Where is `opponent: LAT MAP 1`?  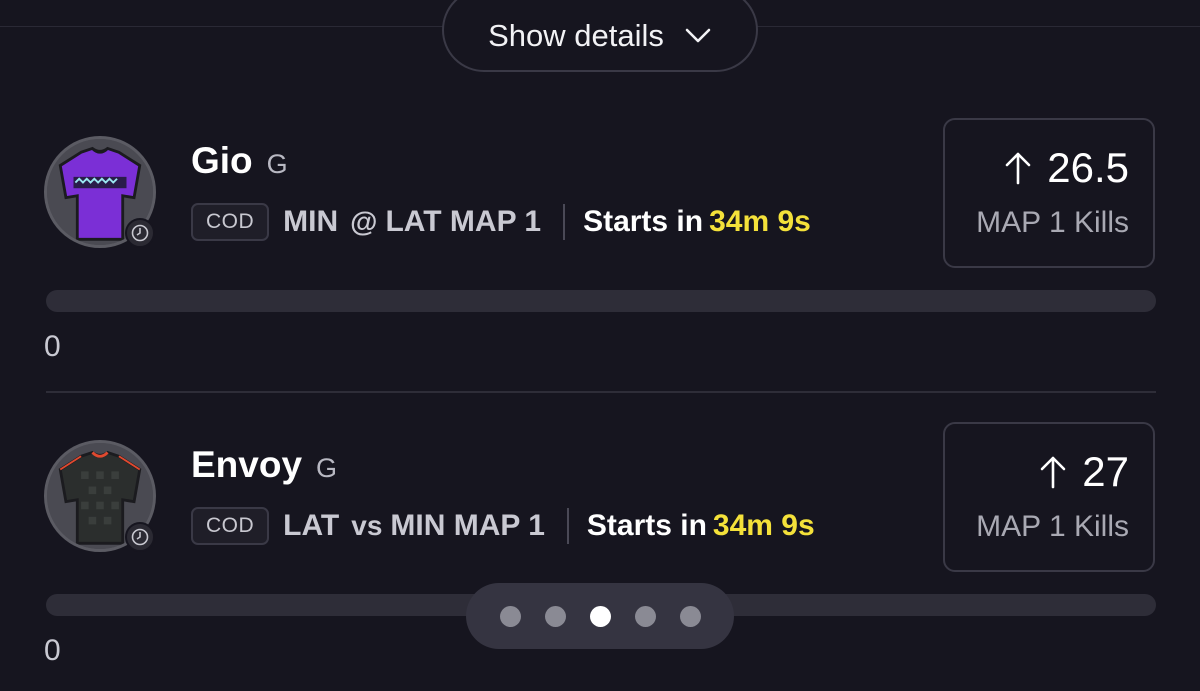 opponent: LAT MAP 1 is located at coordinates (463, 221).